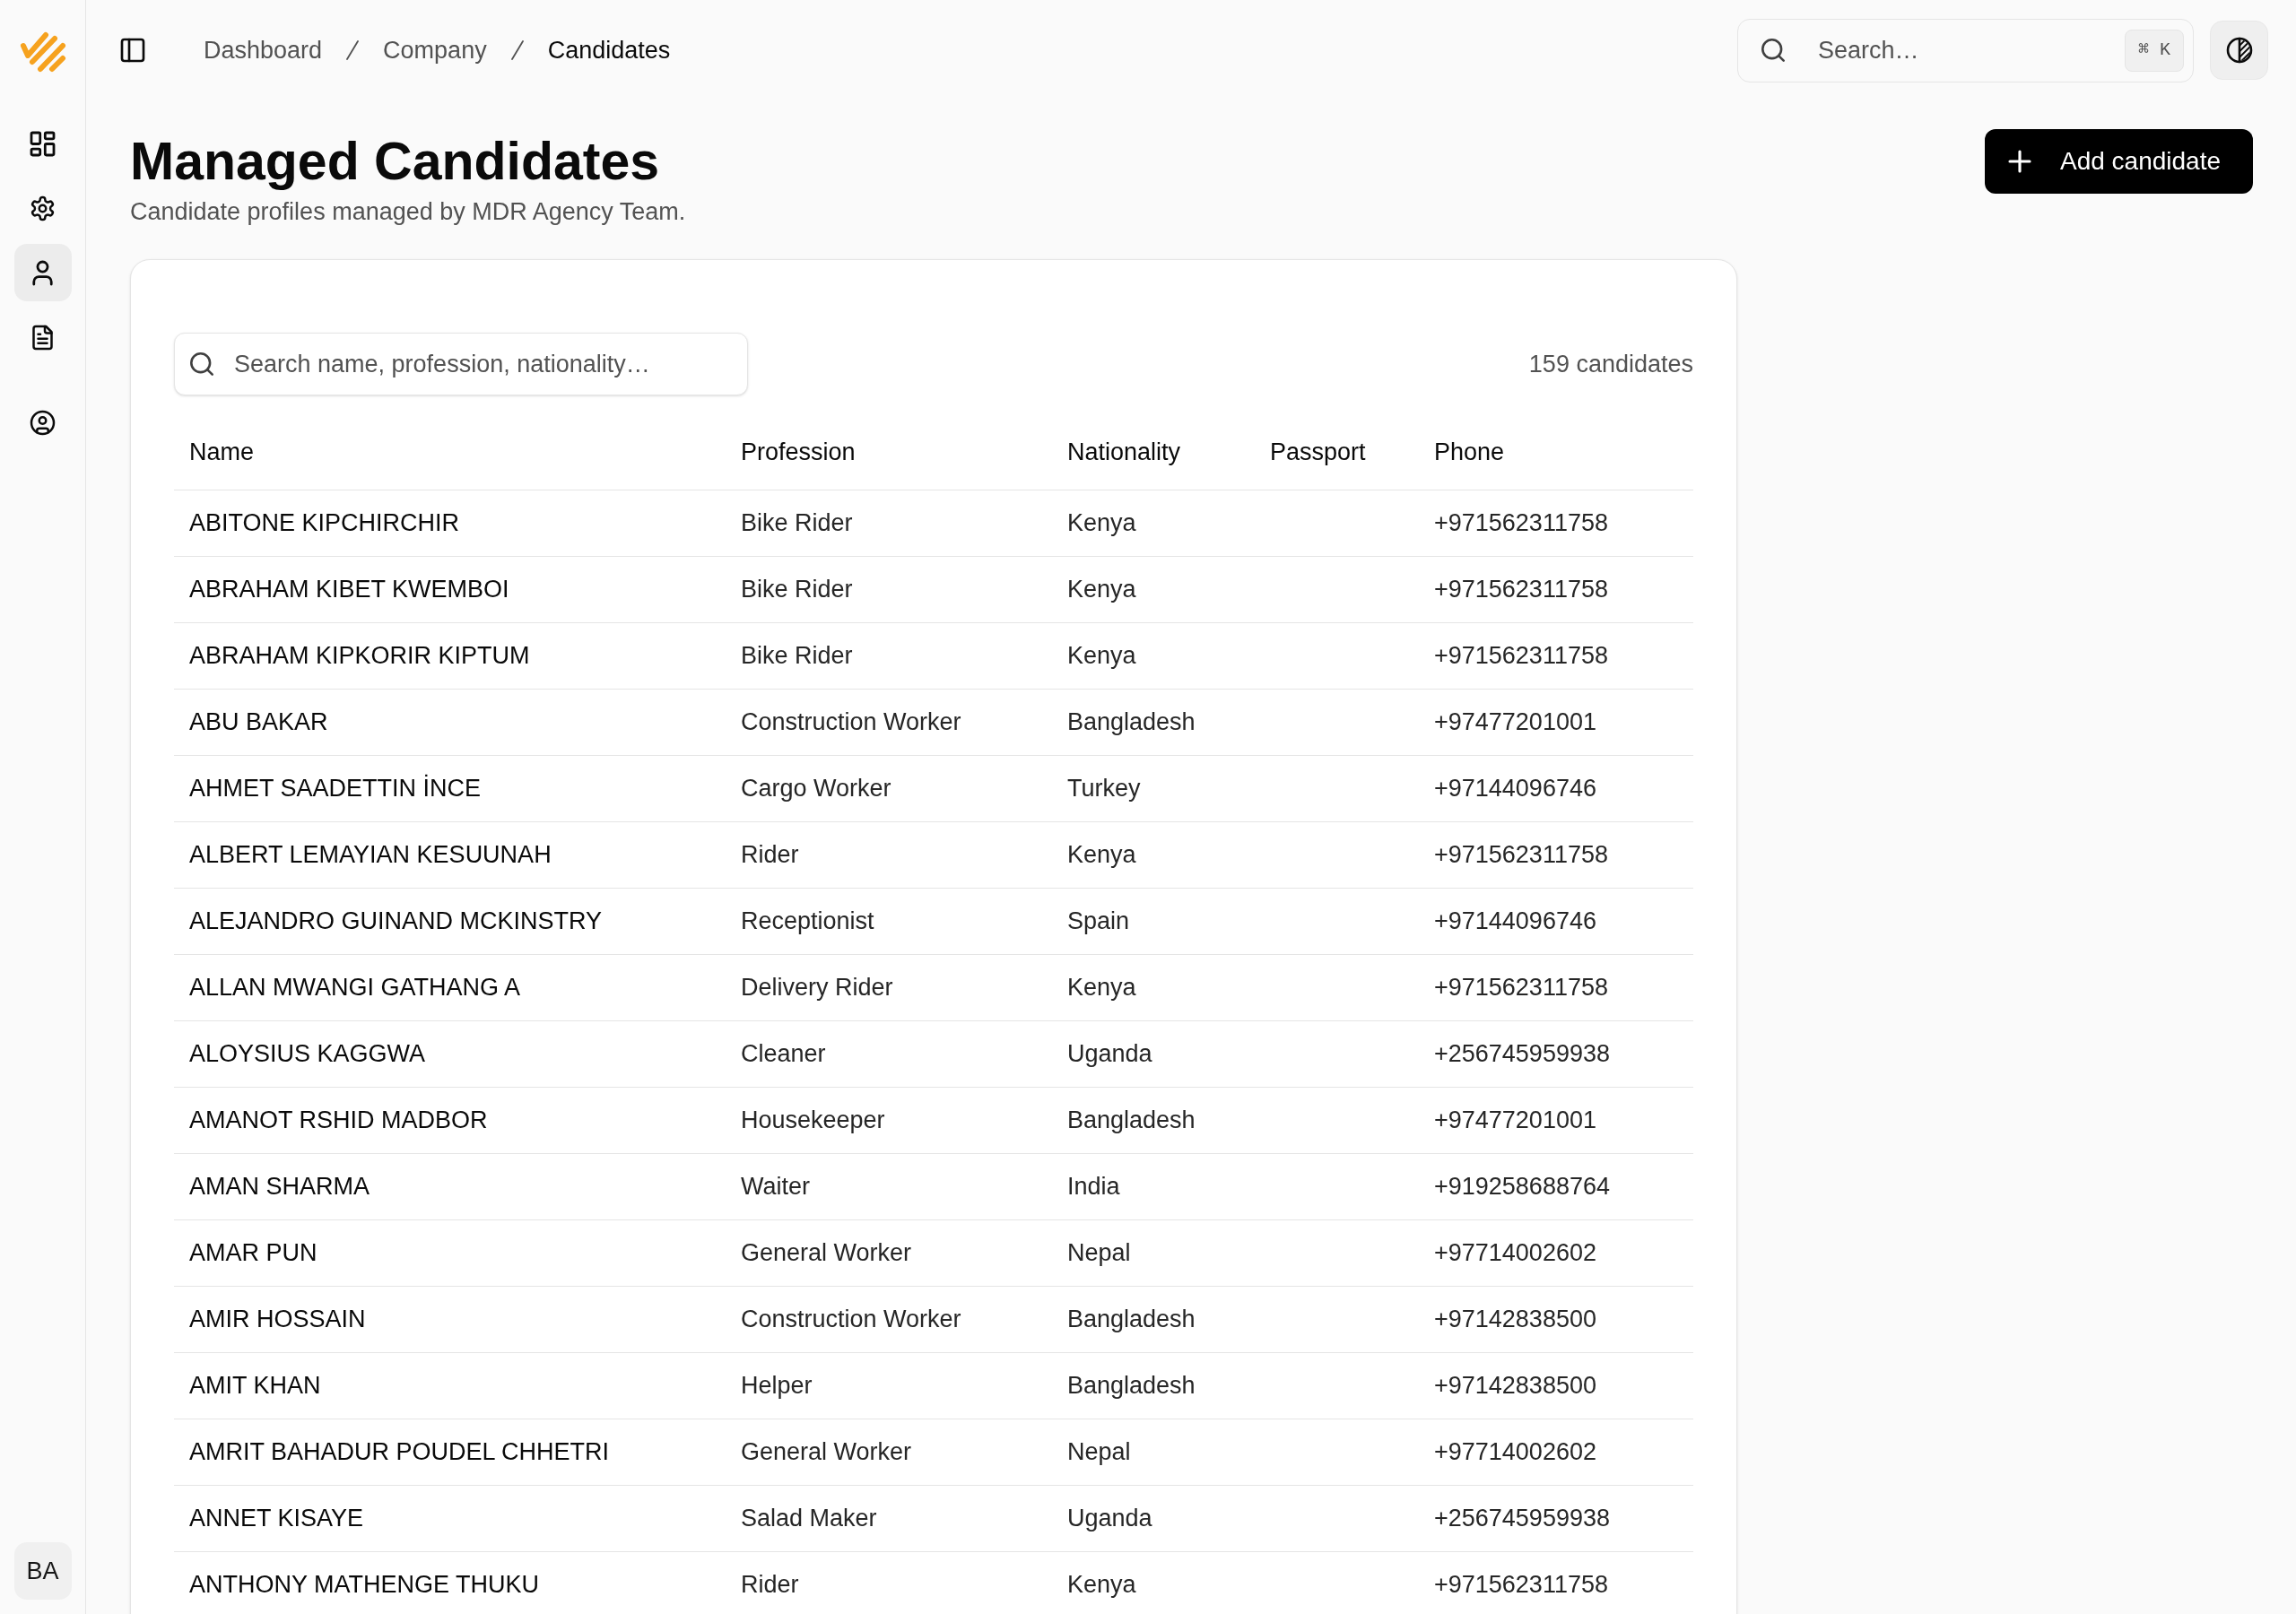  What do you see at coordinates (307, 1054) in the screenshot?
I see `table-cell: ALOYSIUS KAGGWA` at bounding box center [307, 1054].